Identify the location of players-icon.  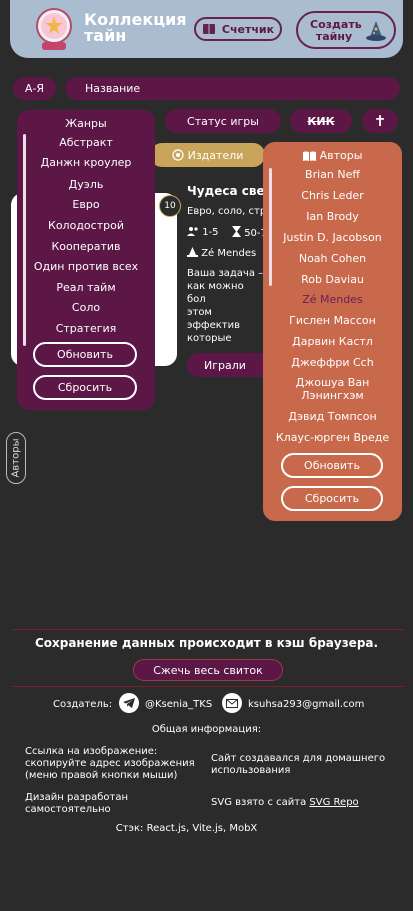
(192, 231).